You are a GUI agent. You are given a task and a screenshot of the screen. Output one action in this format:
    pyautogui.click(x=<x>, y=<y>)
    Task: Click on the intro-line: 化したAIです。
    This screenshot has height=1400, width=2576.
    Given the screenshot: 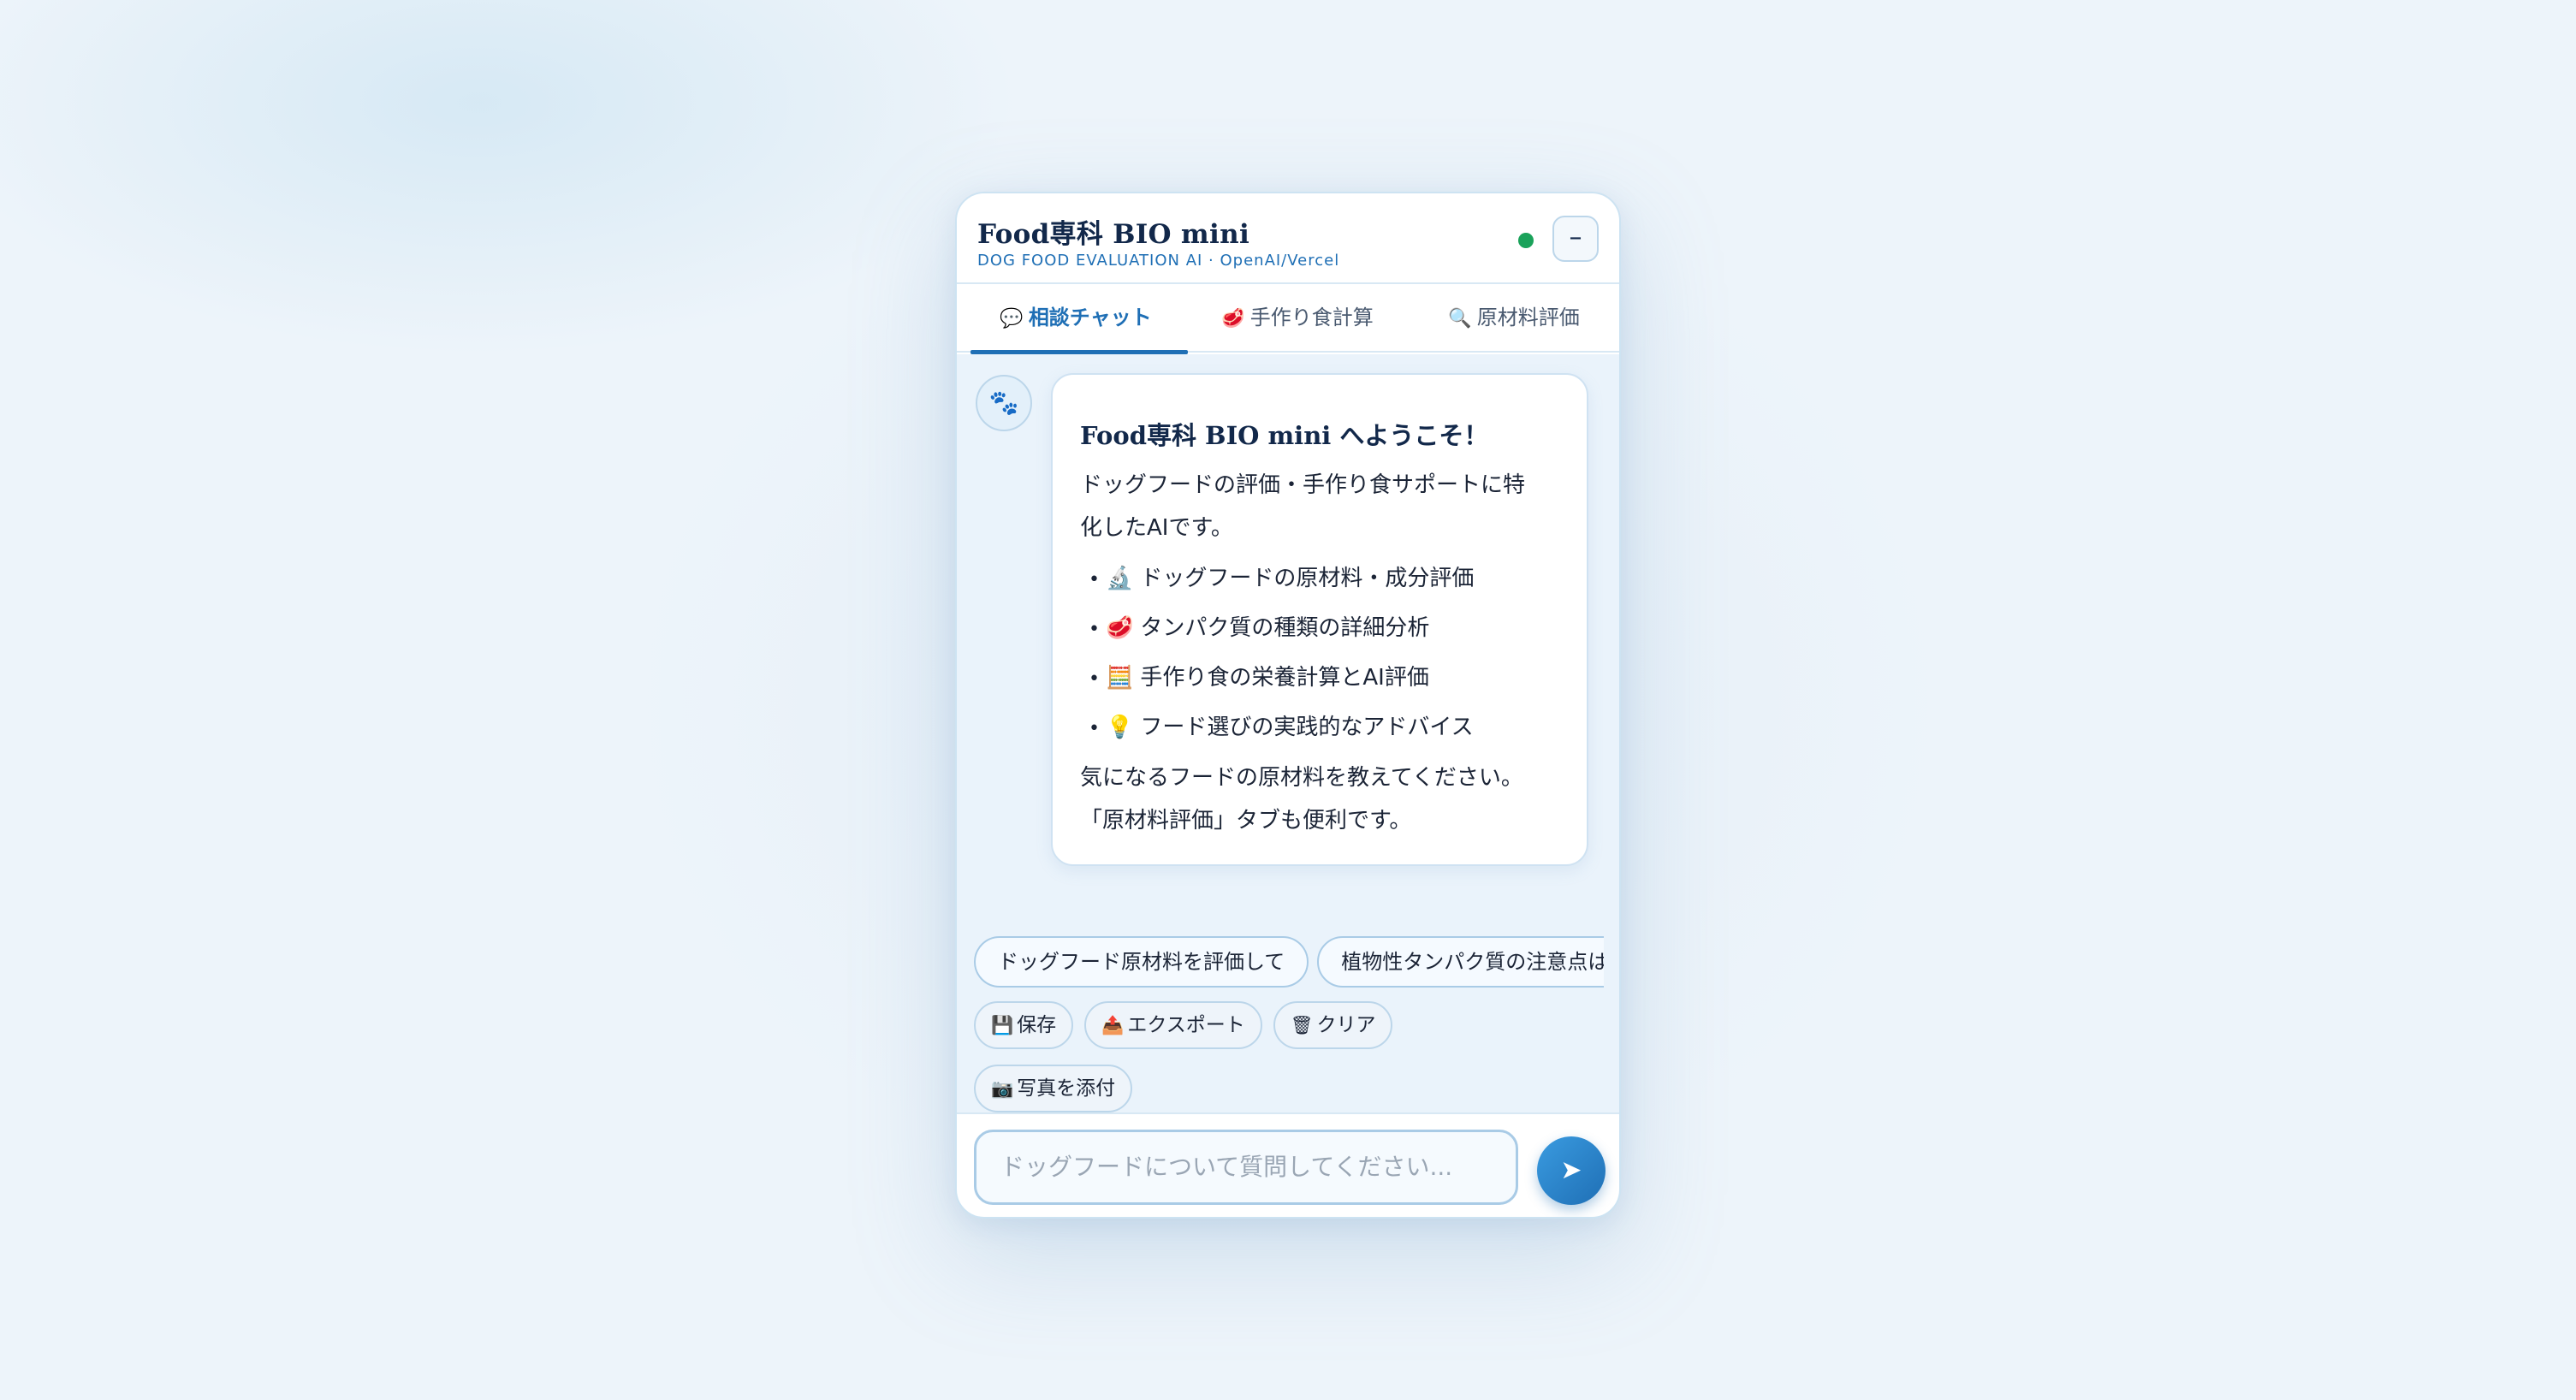 What is the action you would take?
    pyautogui.click(x=1156, y=528)
    